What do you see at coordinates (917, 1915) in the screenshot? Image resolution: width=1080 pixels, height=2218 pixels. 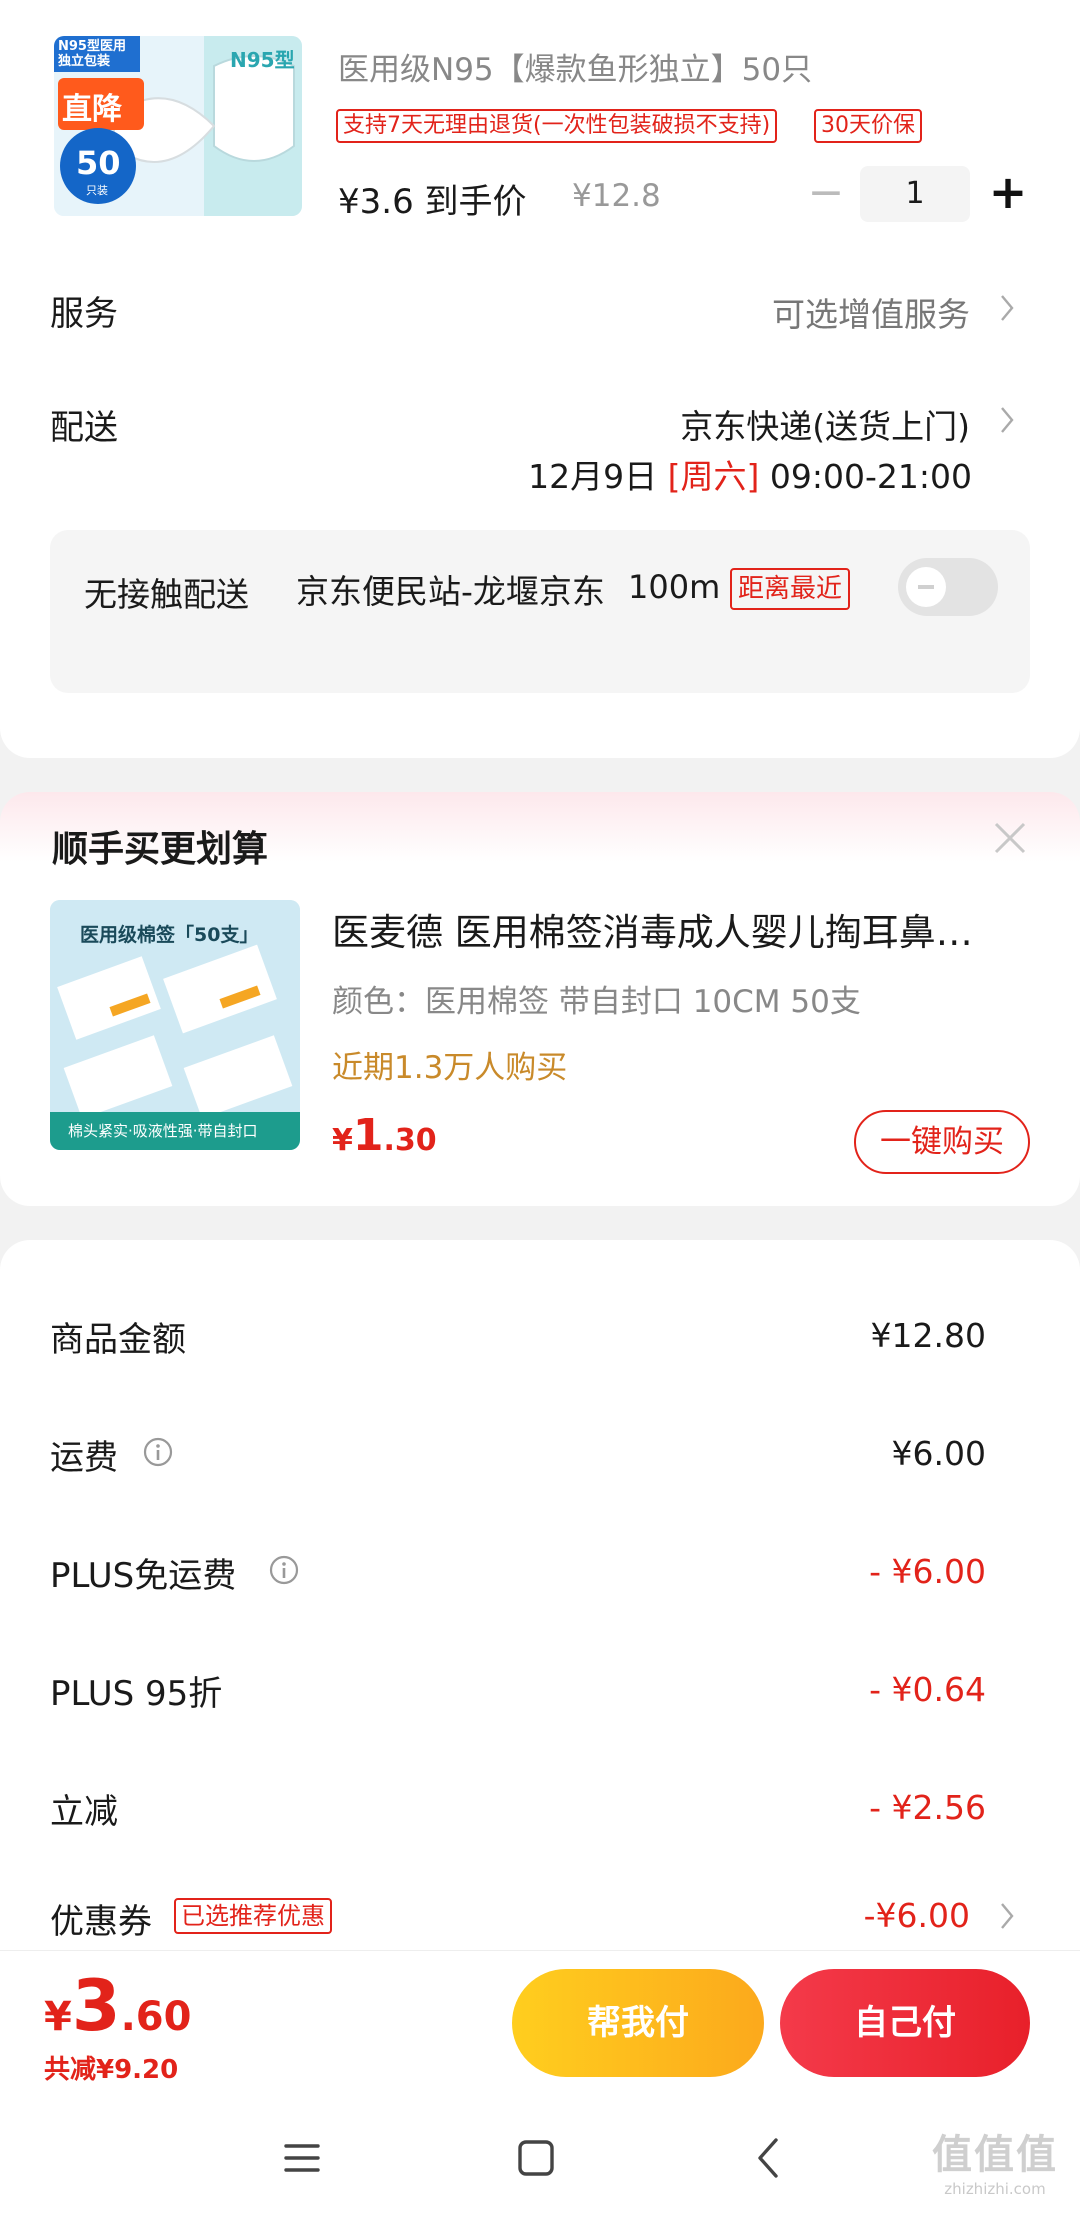 I see `summary-value-coupon: -¥6.00` at bounding box center [917, 1915].